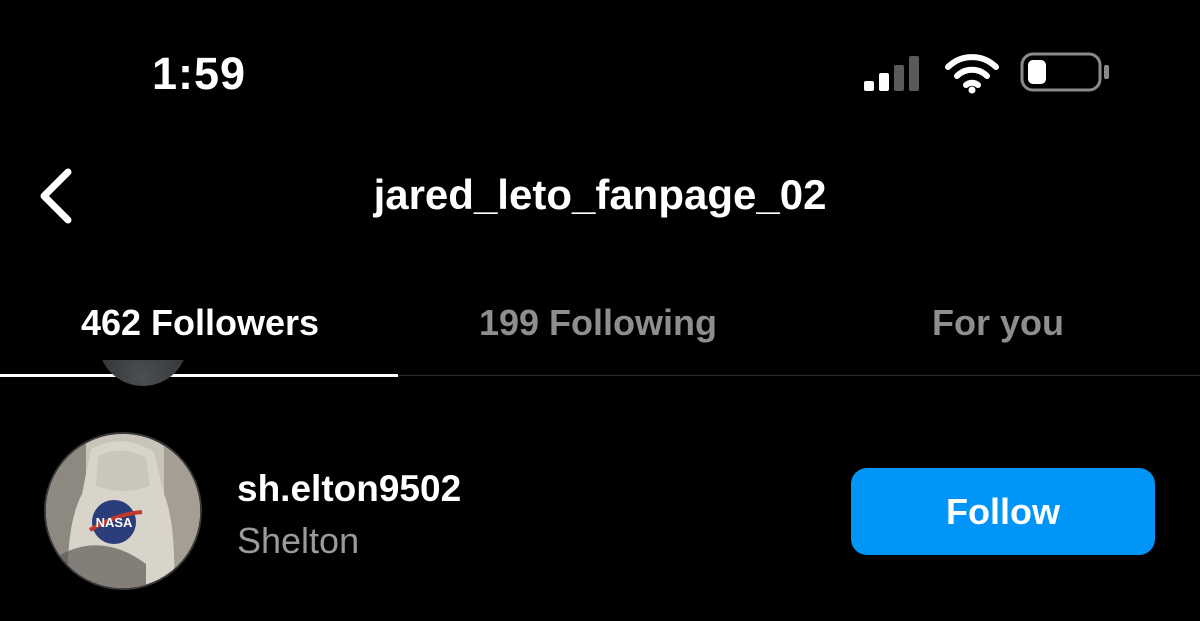 This screenshot has width=1200, height=621. I want to click on nav-header: jared_leto_fanpage_02, so click(600, 195).